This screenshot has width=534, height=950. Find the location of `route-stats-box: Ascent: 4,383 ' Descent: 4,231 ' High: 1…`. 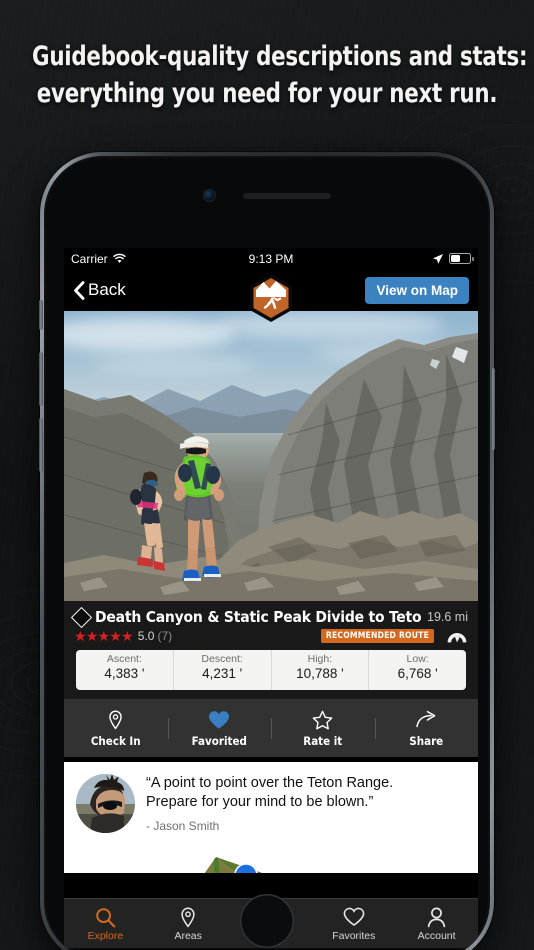

route-stats-box: Ascent: 4,383 ' Descent: 4,231 ' High: 1… is located at coordinates (271, 670).